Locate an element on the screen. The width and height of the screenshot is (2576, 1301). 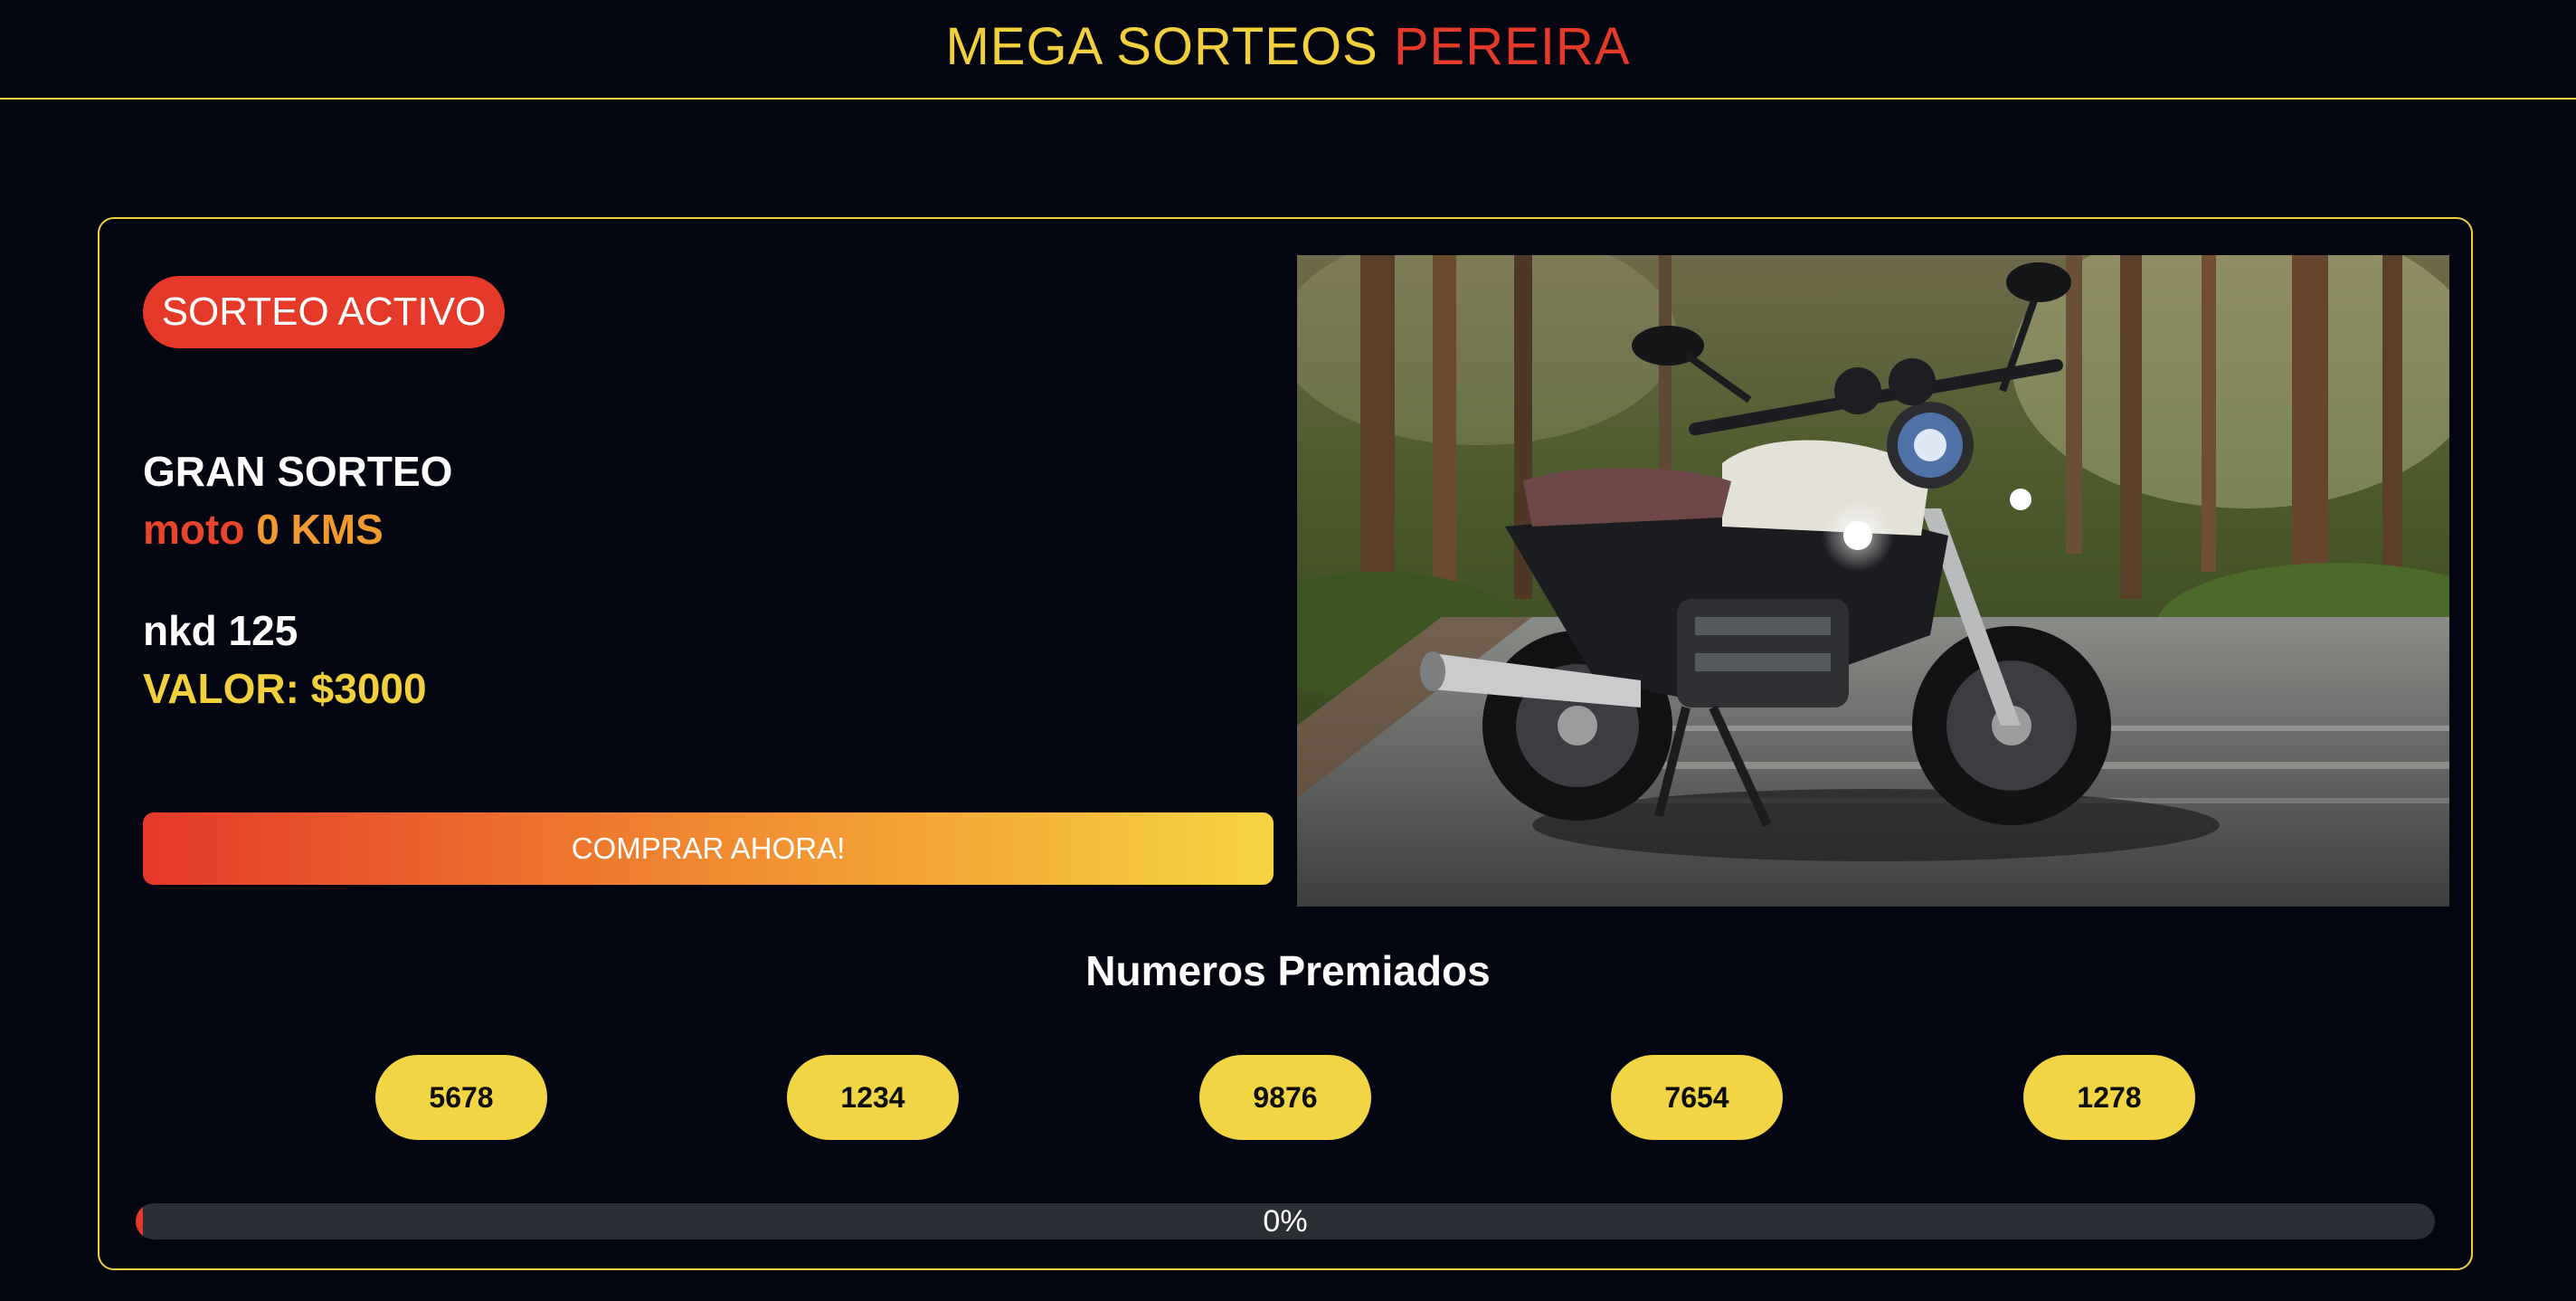
buy-now-button: COMPRAR AHORA! is located at coordinates (709, 848).